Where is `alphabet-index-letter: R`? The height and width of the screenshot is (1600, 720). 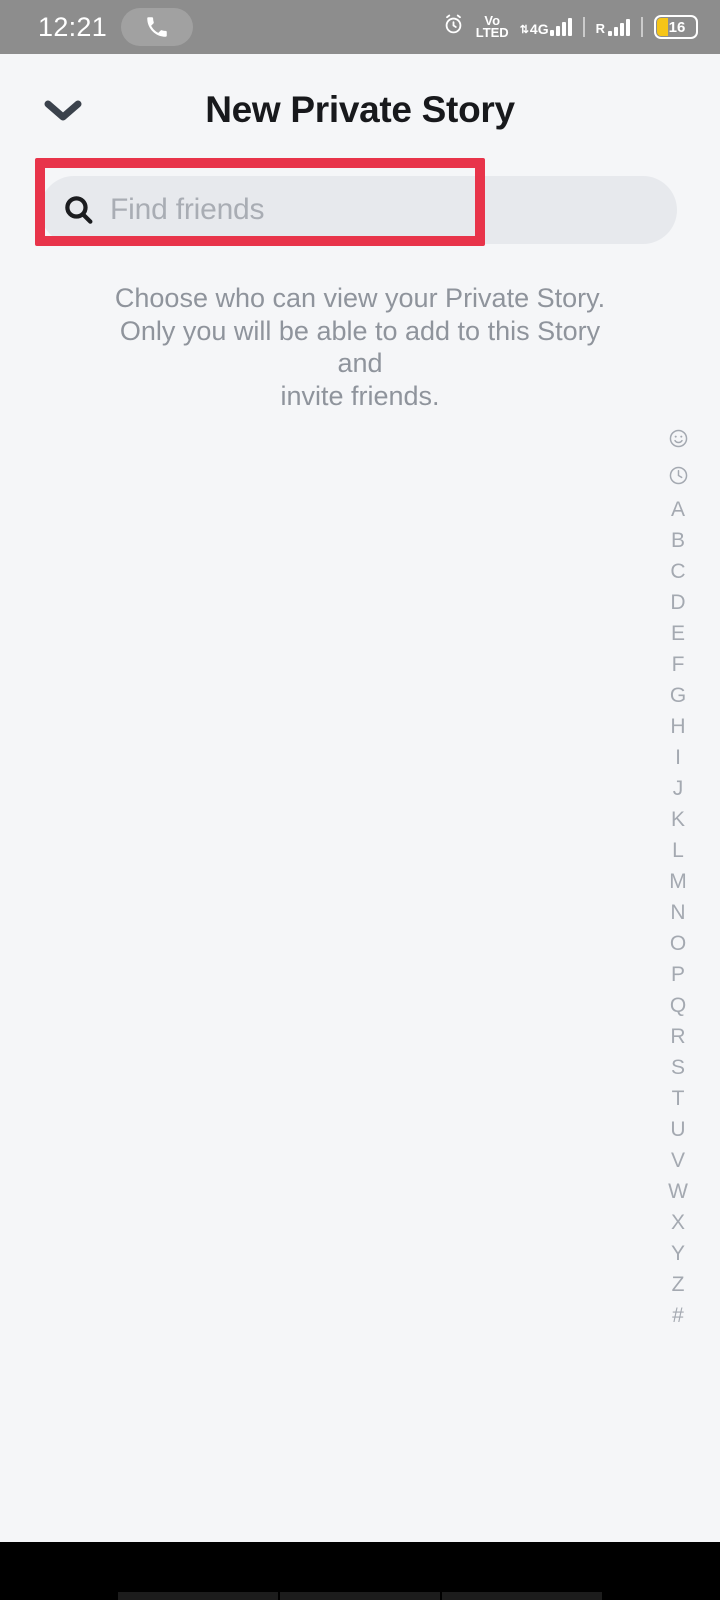
alphabet-index-letter: R is located at coordinates (678, 1036).